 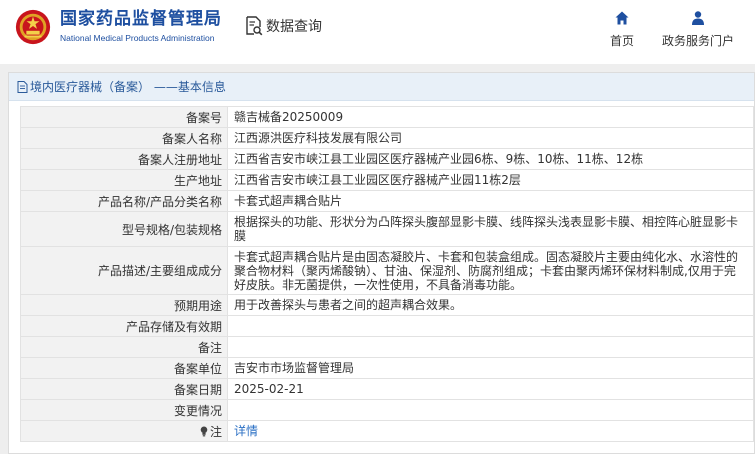 What do you see at coordinates (124, 159) in the screenshot?
I see `row-label: 备案人注册地址` at bounding box center [124, 159].